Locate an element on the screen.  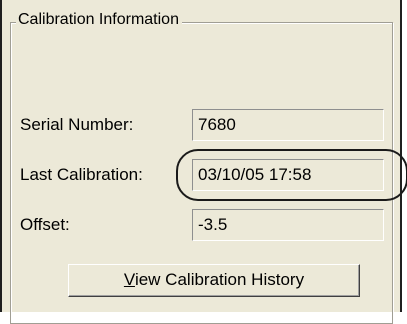
serial-number-field: 7680 is located at coordinates (288, 125).